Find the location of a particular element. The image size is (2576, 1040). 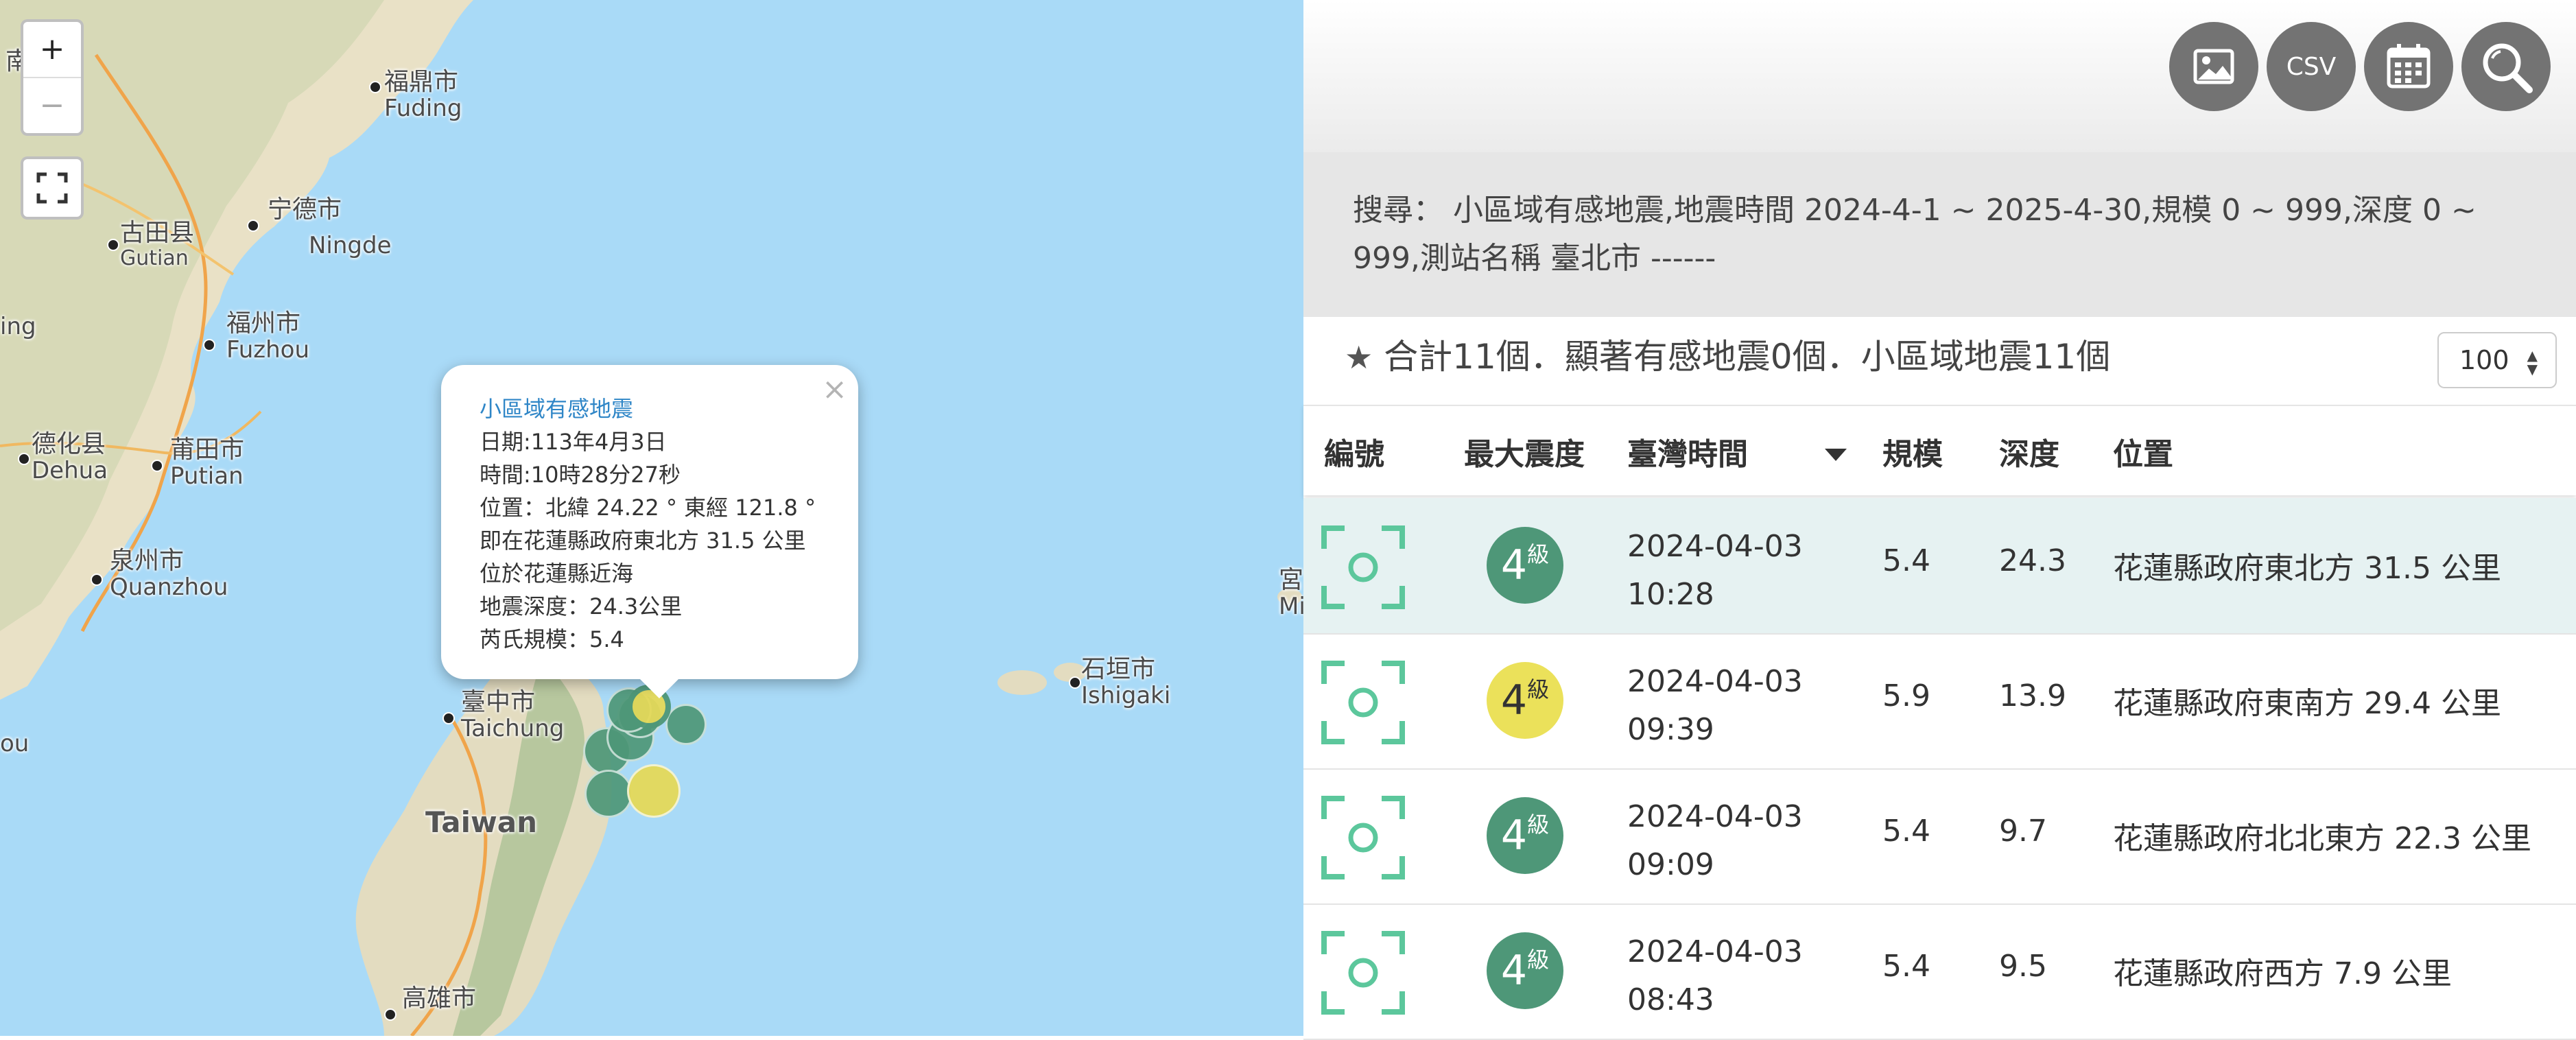

popup-time: 時間:10時28分27秒 is located at coordinates (580, 475).